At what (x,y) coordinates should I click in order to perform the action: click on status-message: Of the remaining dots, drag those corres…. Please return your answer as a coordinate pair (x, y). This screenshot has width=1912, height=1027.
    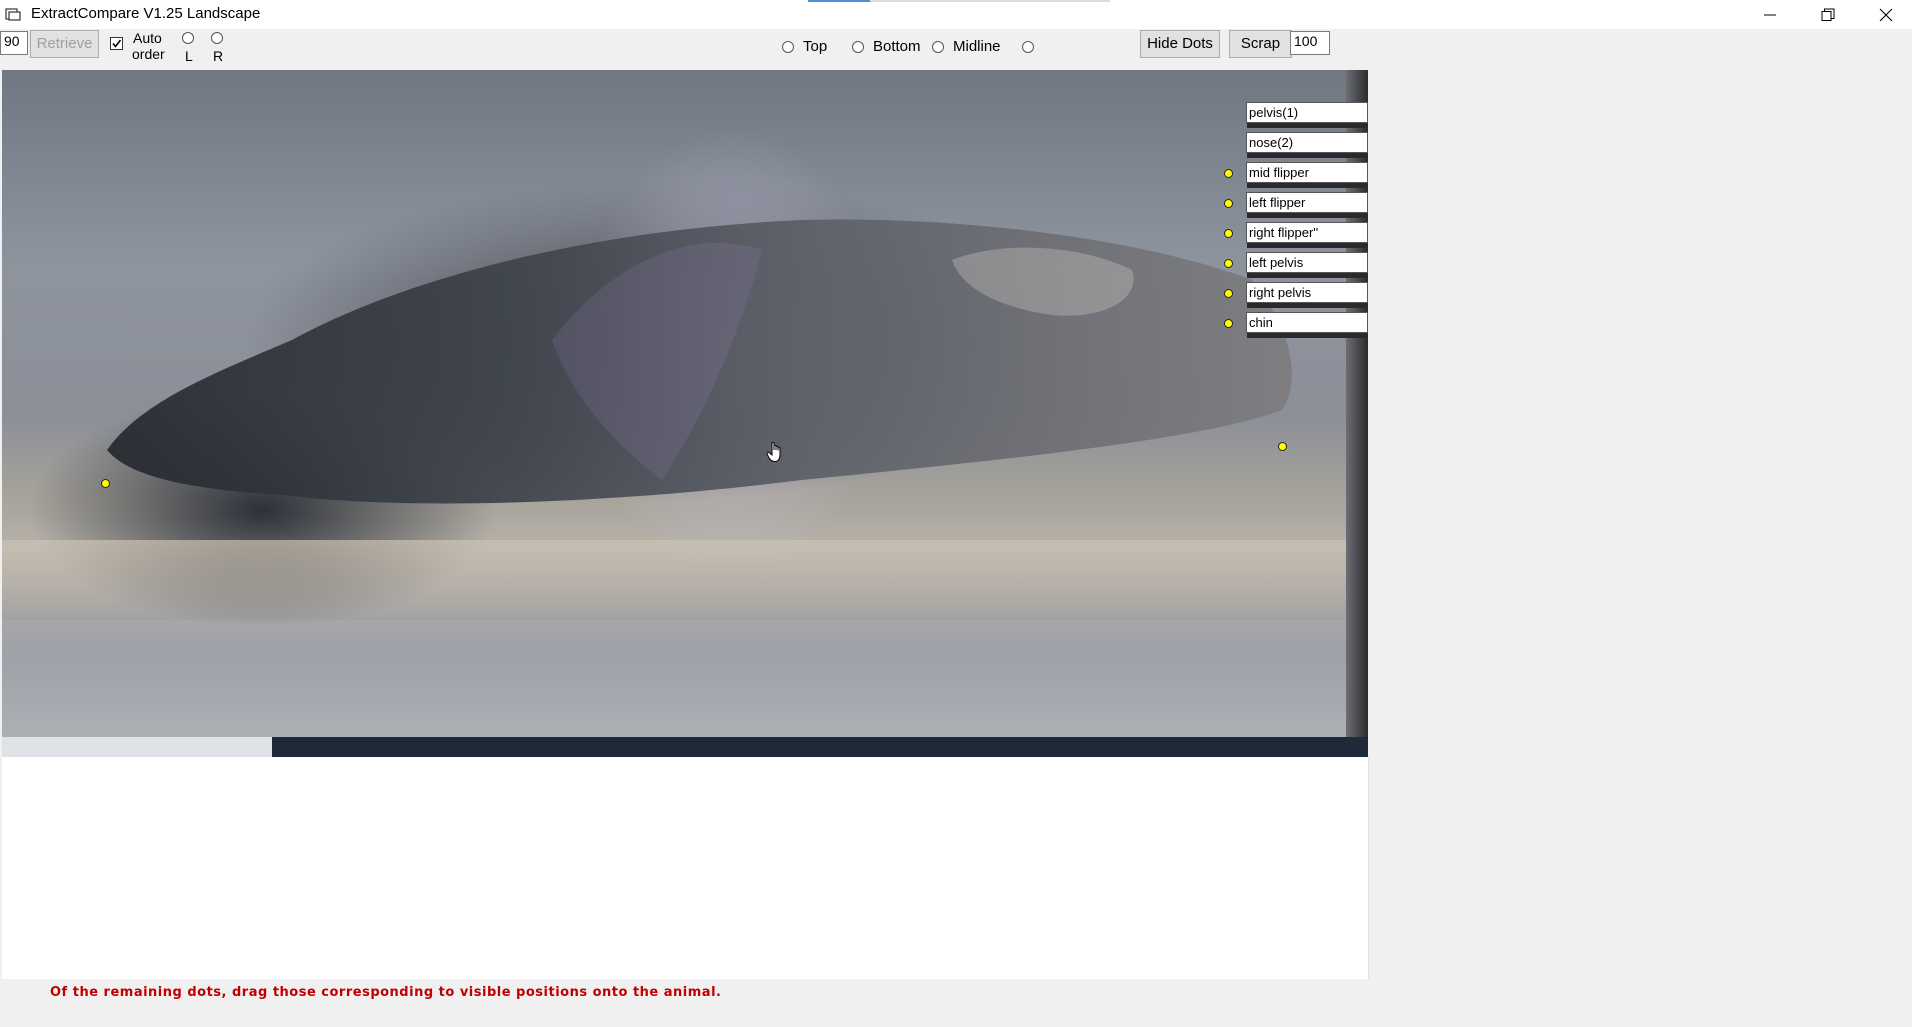
    Looking at the image, I should click on (386, 992).